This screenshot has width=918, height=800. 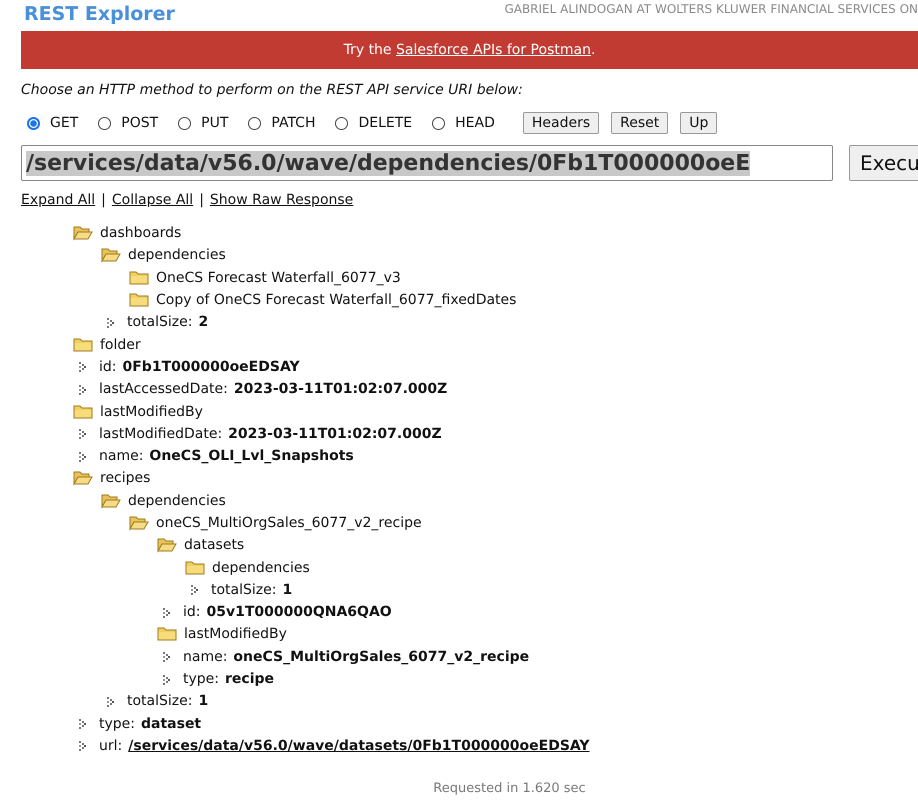 I want to click on postman-link: Salesforce APIs for Postman, so click(x=493, y=50).